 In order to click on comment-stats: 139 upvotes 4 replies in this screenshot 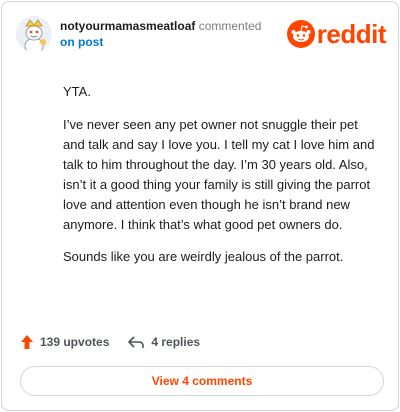, I will do `click(110, 342)`.